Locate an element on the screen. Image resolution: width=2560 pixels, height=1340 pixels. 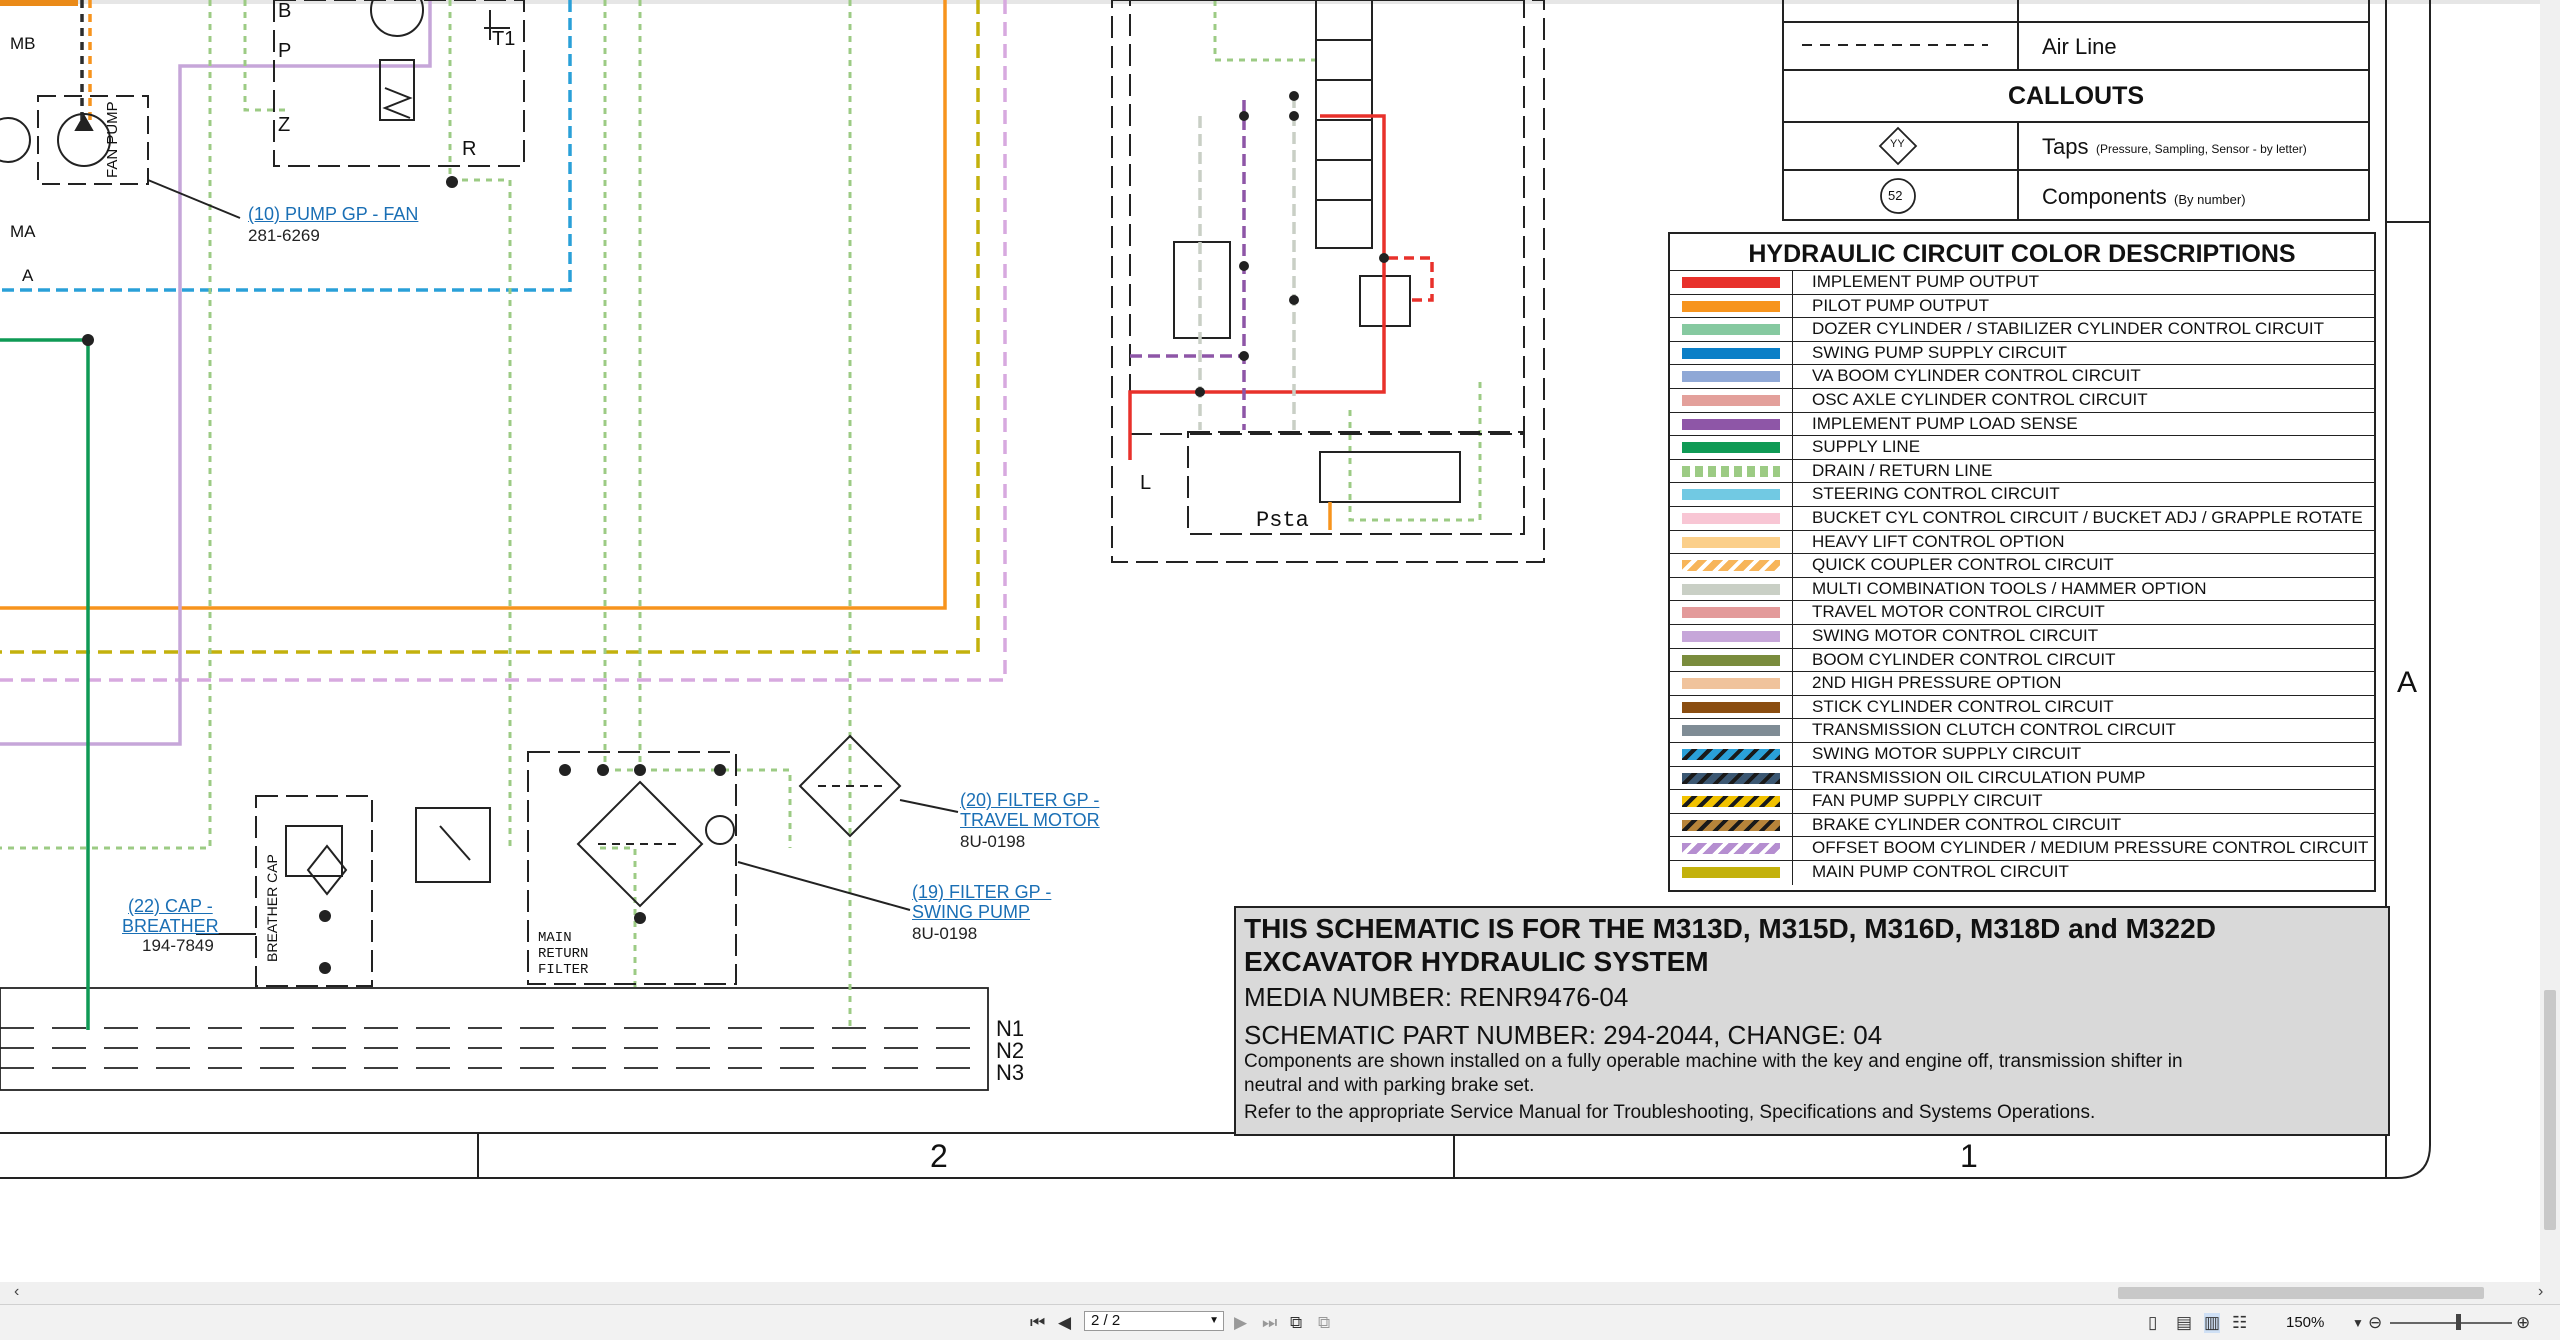
continuous-view-icon: ▤ is located at coordinates (2184, 1323).